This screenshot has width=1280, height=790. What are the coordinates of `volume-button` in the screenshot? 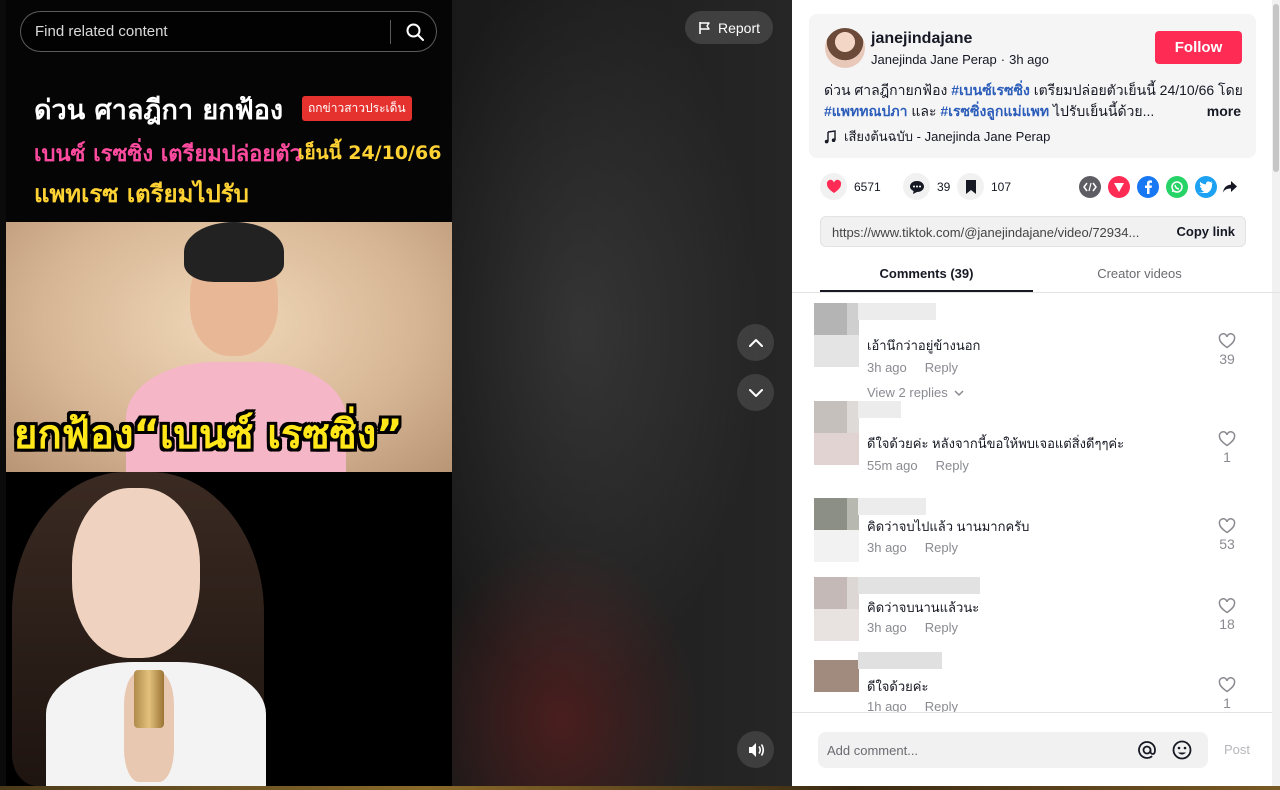 It's located at (755, 749).